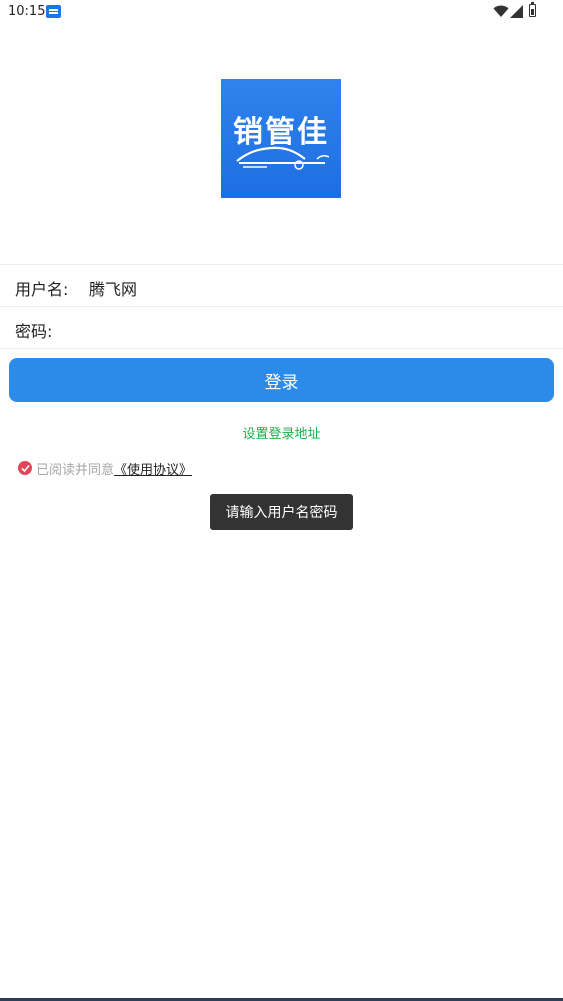 The height and width of the screenshot is (1001, 563). Describe the element at coordinates (501, 11) in the screenshot. I see `wifi-icon` at that location.